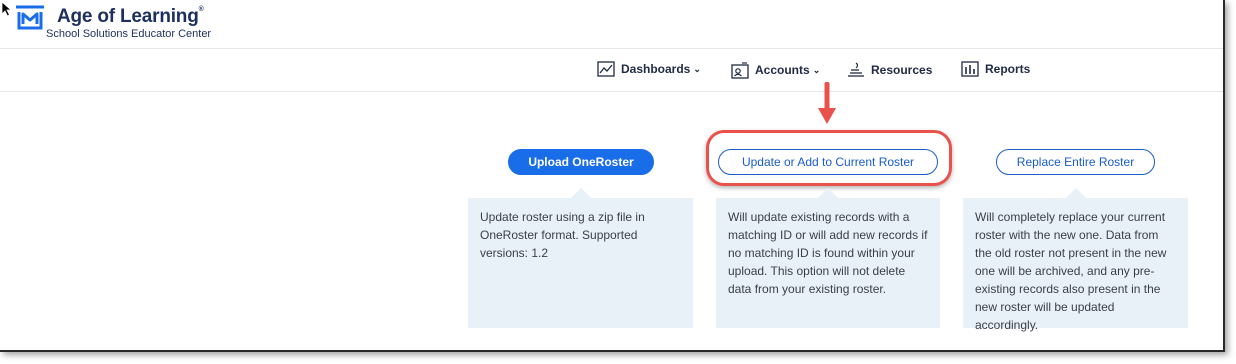  I want to click on nav-accounts-label: Accounts, so click(782, 70).